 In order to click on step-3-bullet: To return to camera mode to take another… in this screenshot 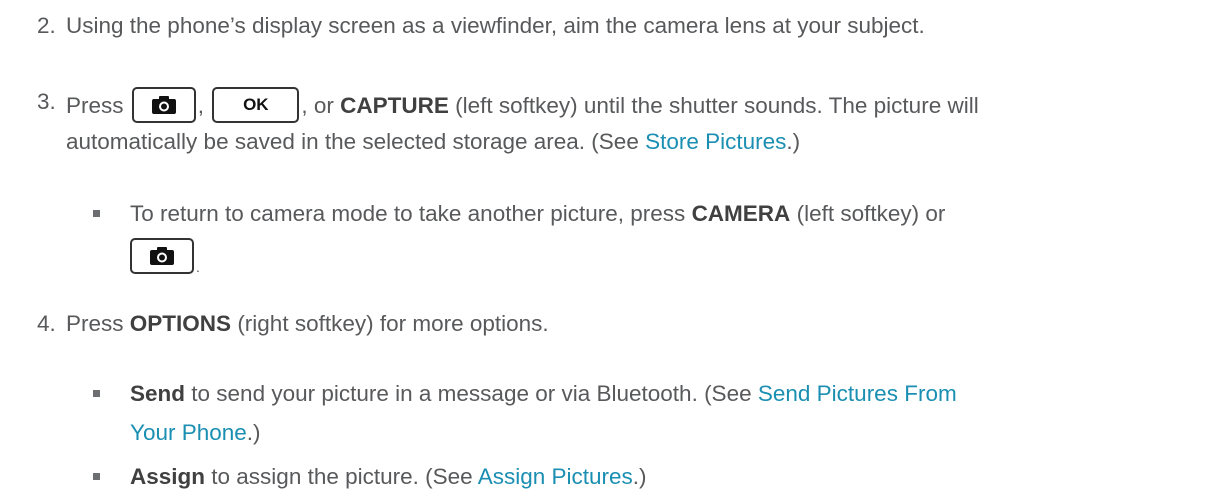, I will do `click(537, 214)`.